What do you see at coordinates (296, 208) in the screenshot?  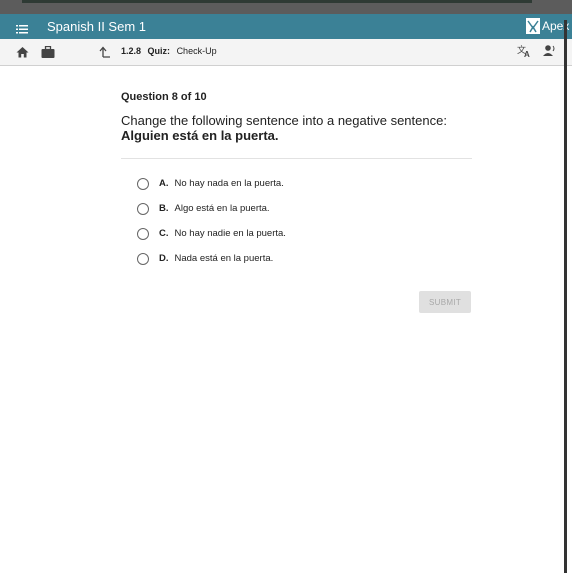 I see `answer-option-b: B. Algo está en la puerta.` at bounding box center [296, 208].